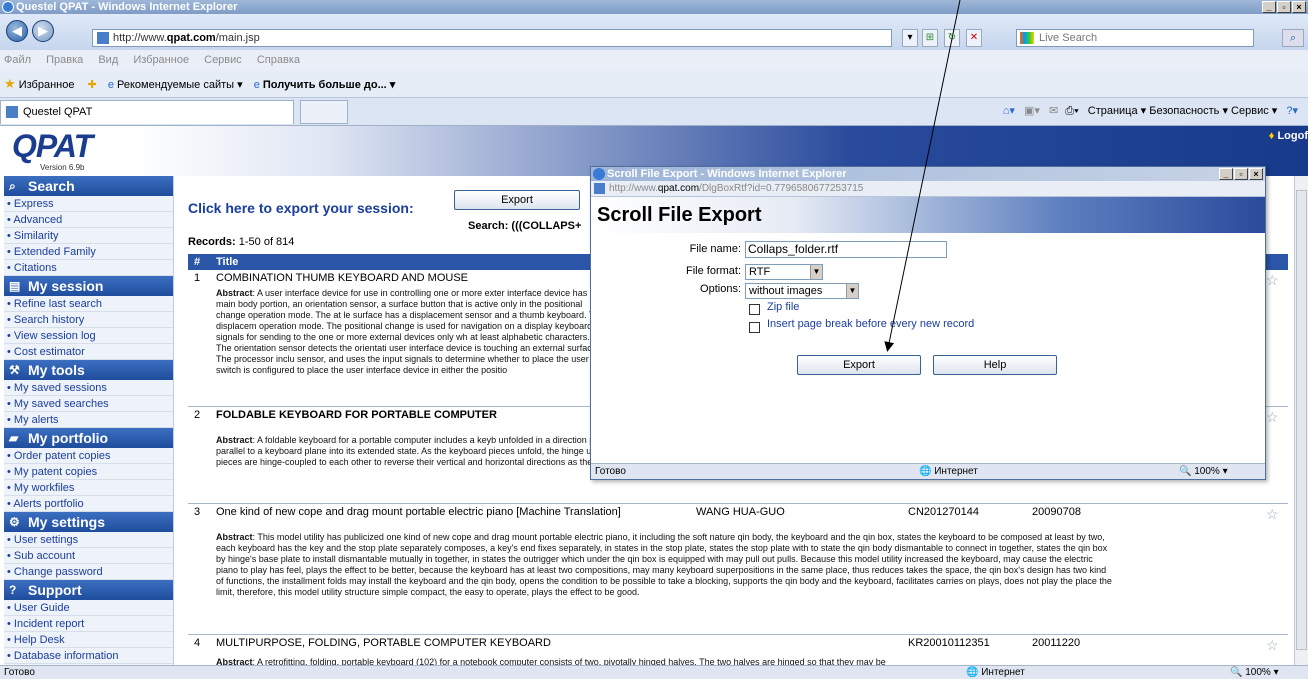 The image size is (1308, 679). I want to click on dialog-zoom-level: 🔍 100% ▾, so click(1203, 472).